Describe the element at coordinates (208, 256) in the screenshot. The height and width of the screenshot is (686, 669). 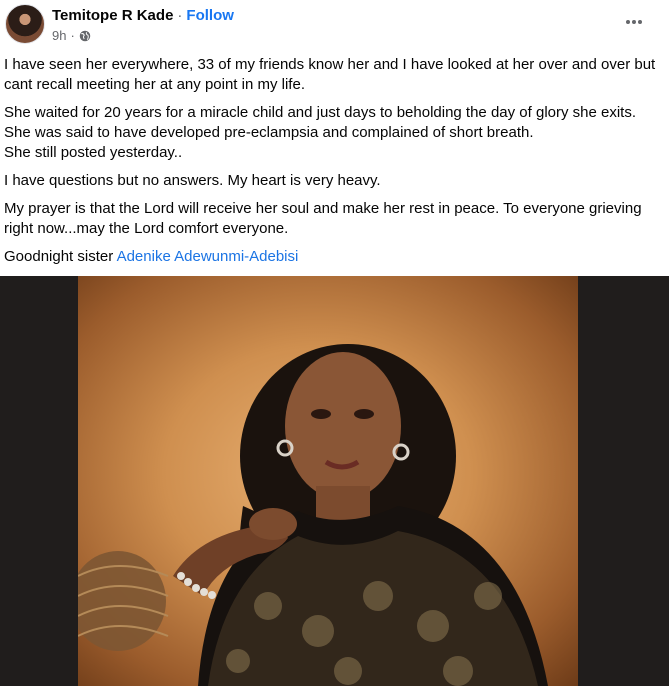
I see `mention-link: Adenike Adewunmi-Adebisi` at that location.